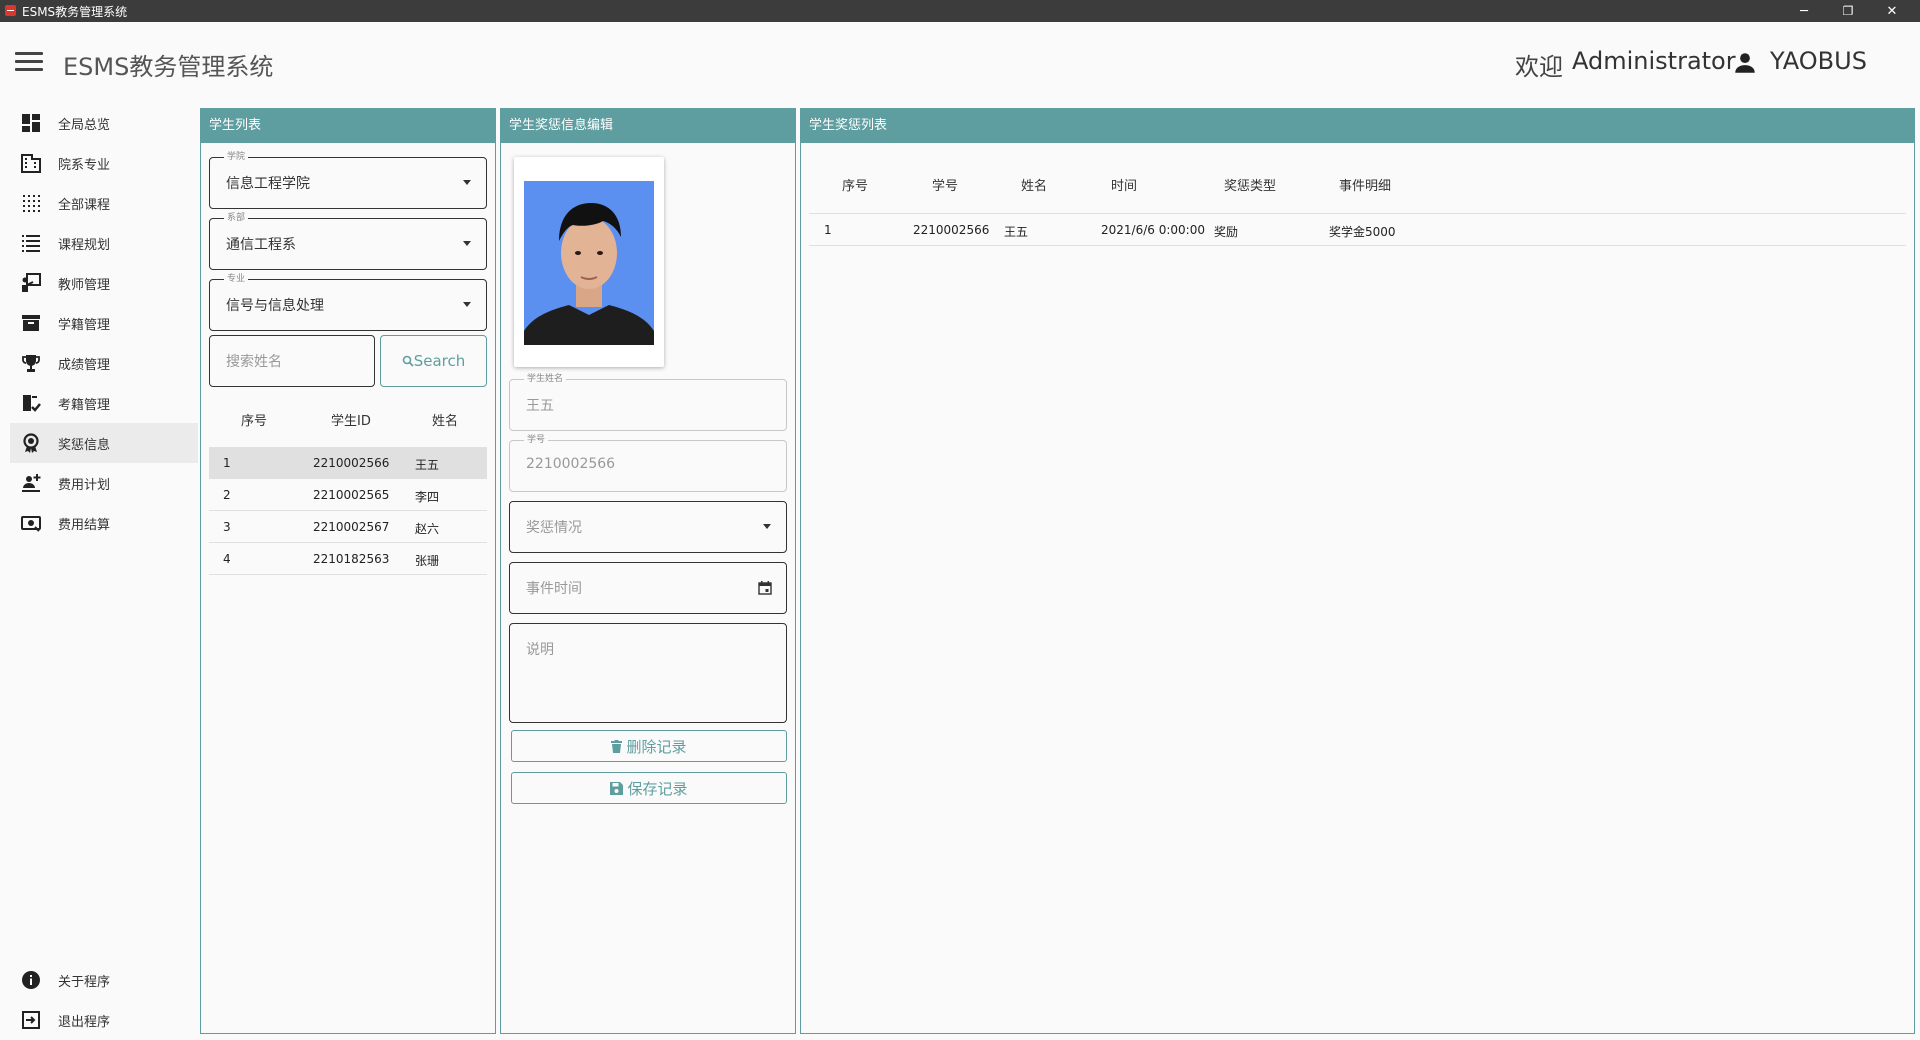 This screenshot has height=1040, width=1920. What do you see at coordinates (227, 527) in the screenshot?
I see `cell-index: 3` at bounding box center [227, 527].